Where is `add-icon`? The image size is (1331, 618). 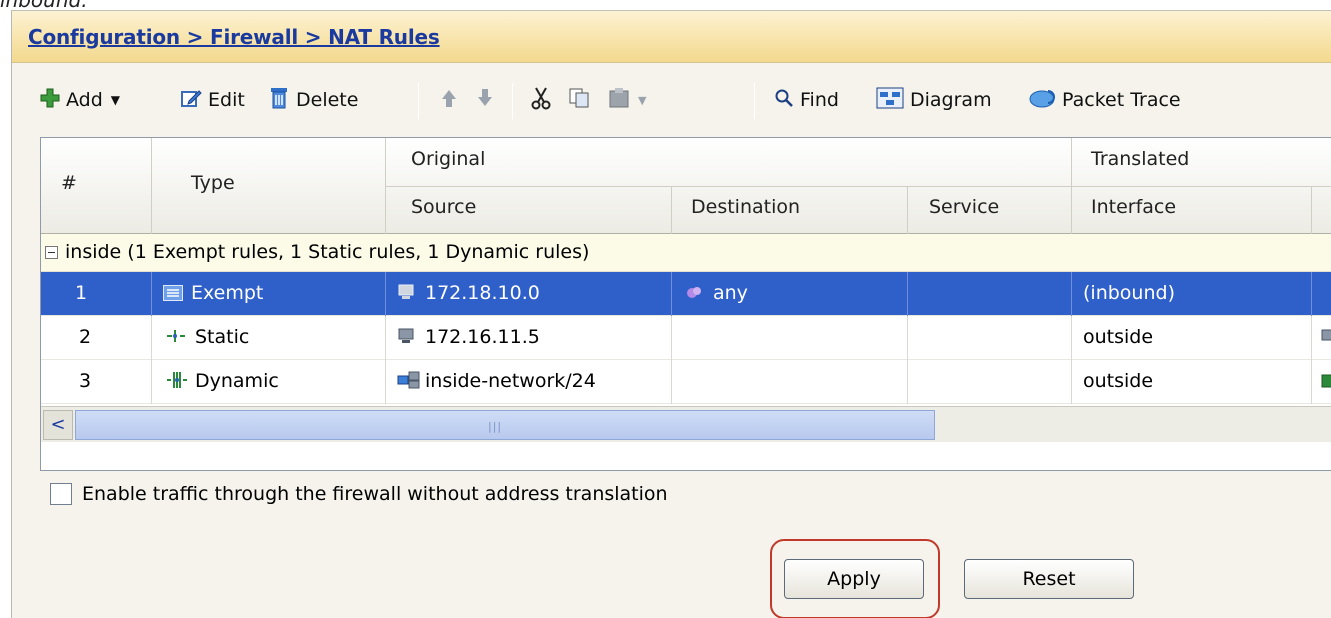 add-icon is located at coordinates (50, 100).